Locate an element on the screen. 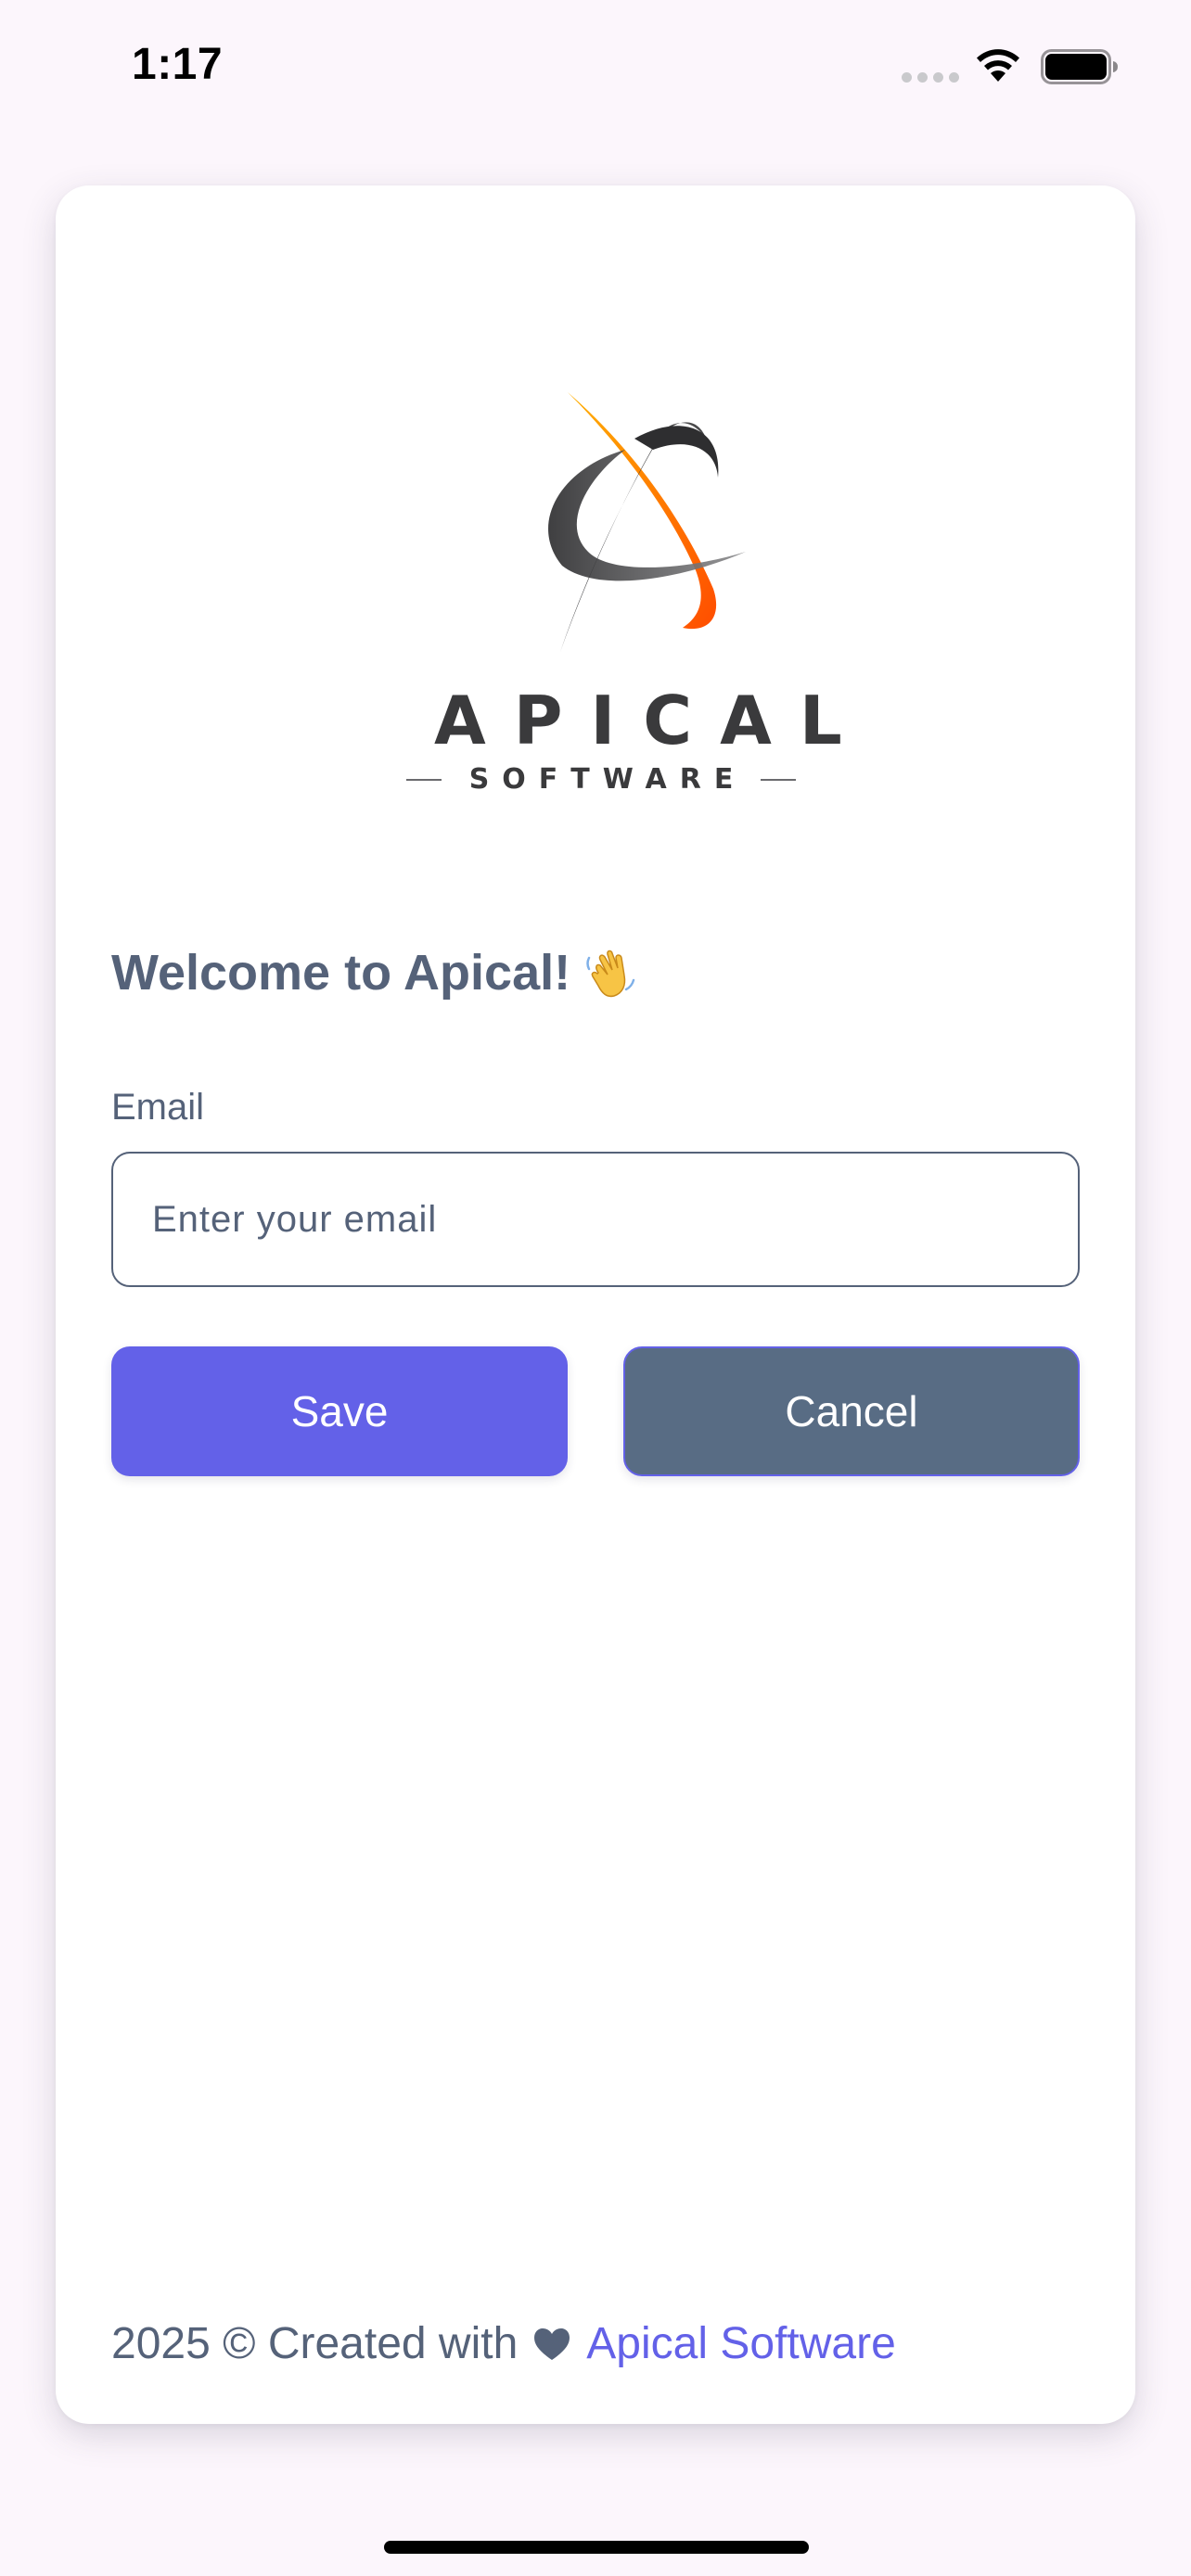 This screenshot has height=2576, width=1191. logo-subtitle-text: SOFTWARE is located at coordinates (607, 779).